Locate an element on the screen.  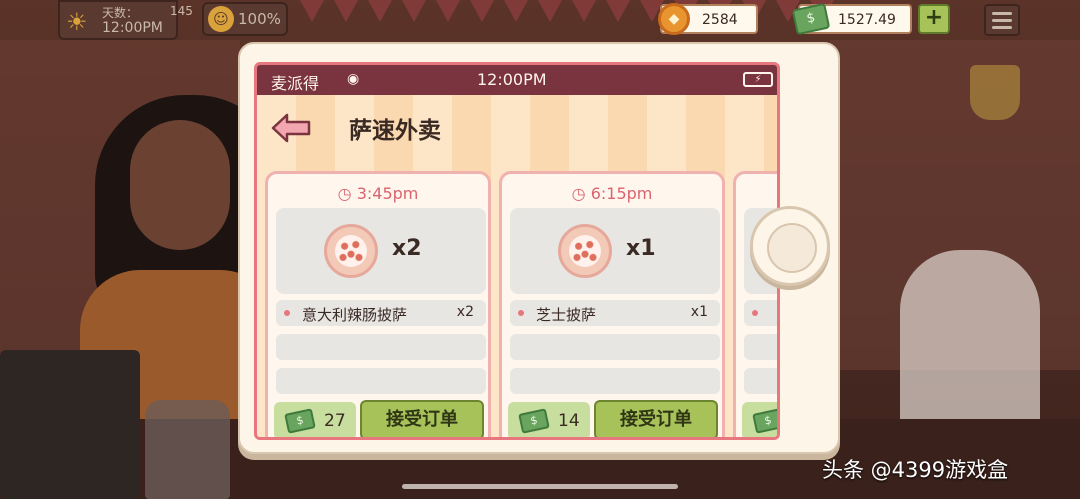
add-cash-button: + is located at coordinates (934, 19).